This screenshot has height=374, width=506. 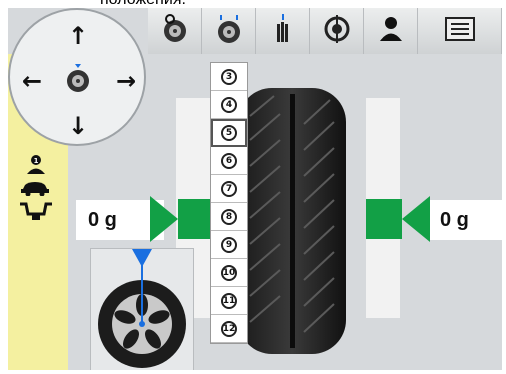 I want to click on center-wheel-icon, so click(x=78, y=81).